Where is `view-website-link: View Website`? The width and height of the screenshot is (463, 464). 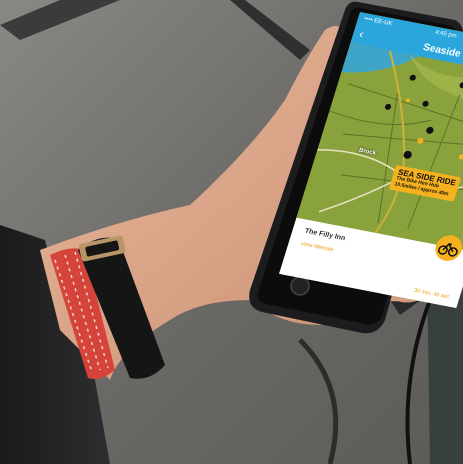
view-website-link: View Website is located at coordinates (317, 247).